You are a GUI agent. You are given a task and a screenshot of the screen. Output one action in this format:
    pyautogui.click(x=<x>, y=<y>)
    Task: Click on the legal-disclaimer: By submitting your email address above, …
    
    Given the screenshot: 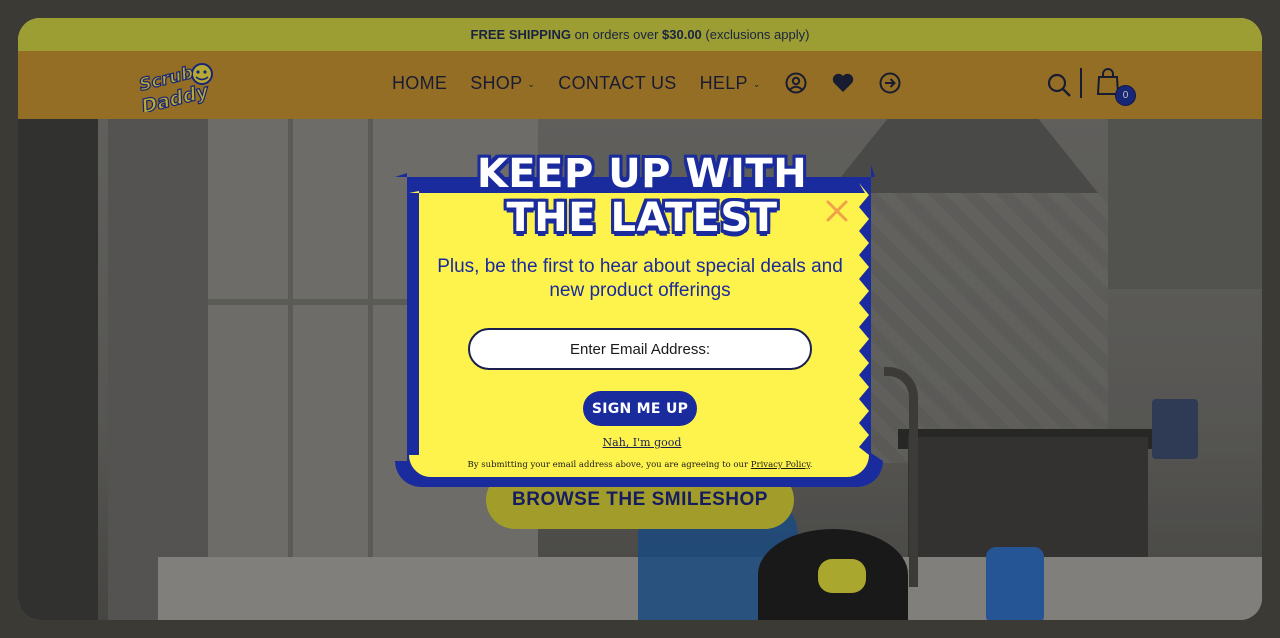 What is the action you would take?
    pyautogui.click(x=640, y=465)
    